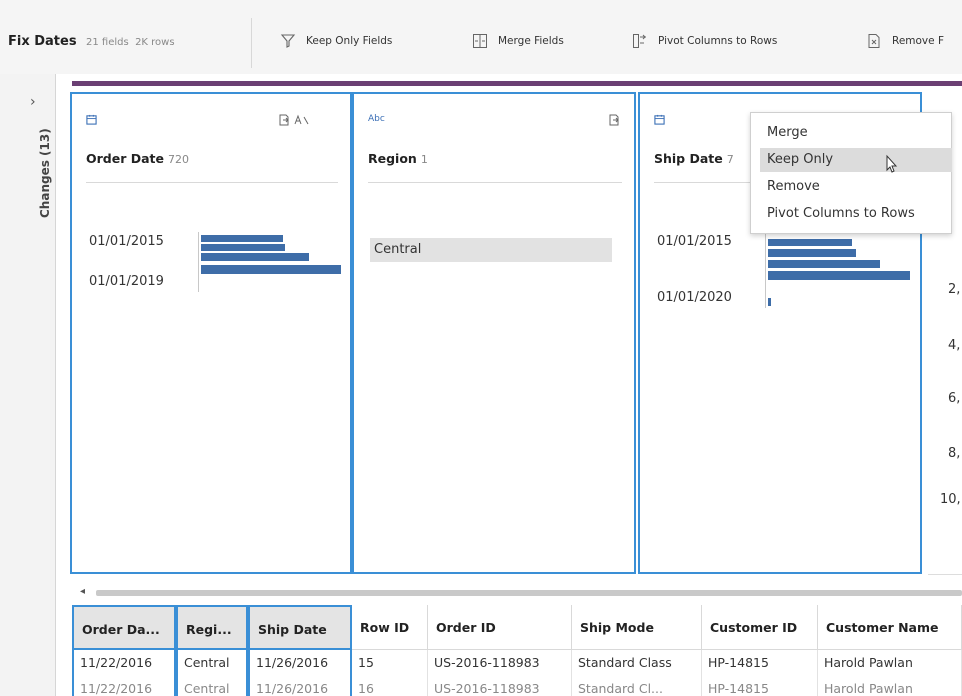 The height and width of the screenshot is (696, 962). I want to click on keep-only-fields-button: Keep Only Fields, so click(336, 41).